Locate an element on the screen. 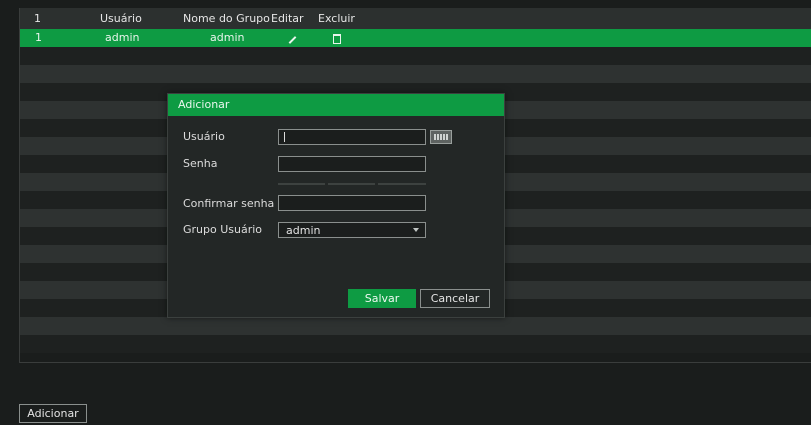  row-group: admin is located at coordinates (227, 37).